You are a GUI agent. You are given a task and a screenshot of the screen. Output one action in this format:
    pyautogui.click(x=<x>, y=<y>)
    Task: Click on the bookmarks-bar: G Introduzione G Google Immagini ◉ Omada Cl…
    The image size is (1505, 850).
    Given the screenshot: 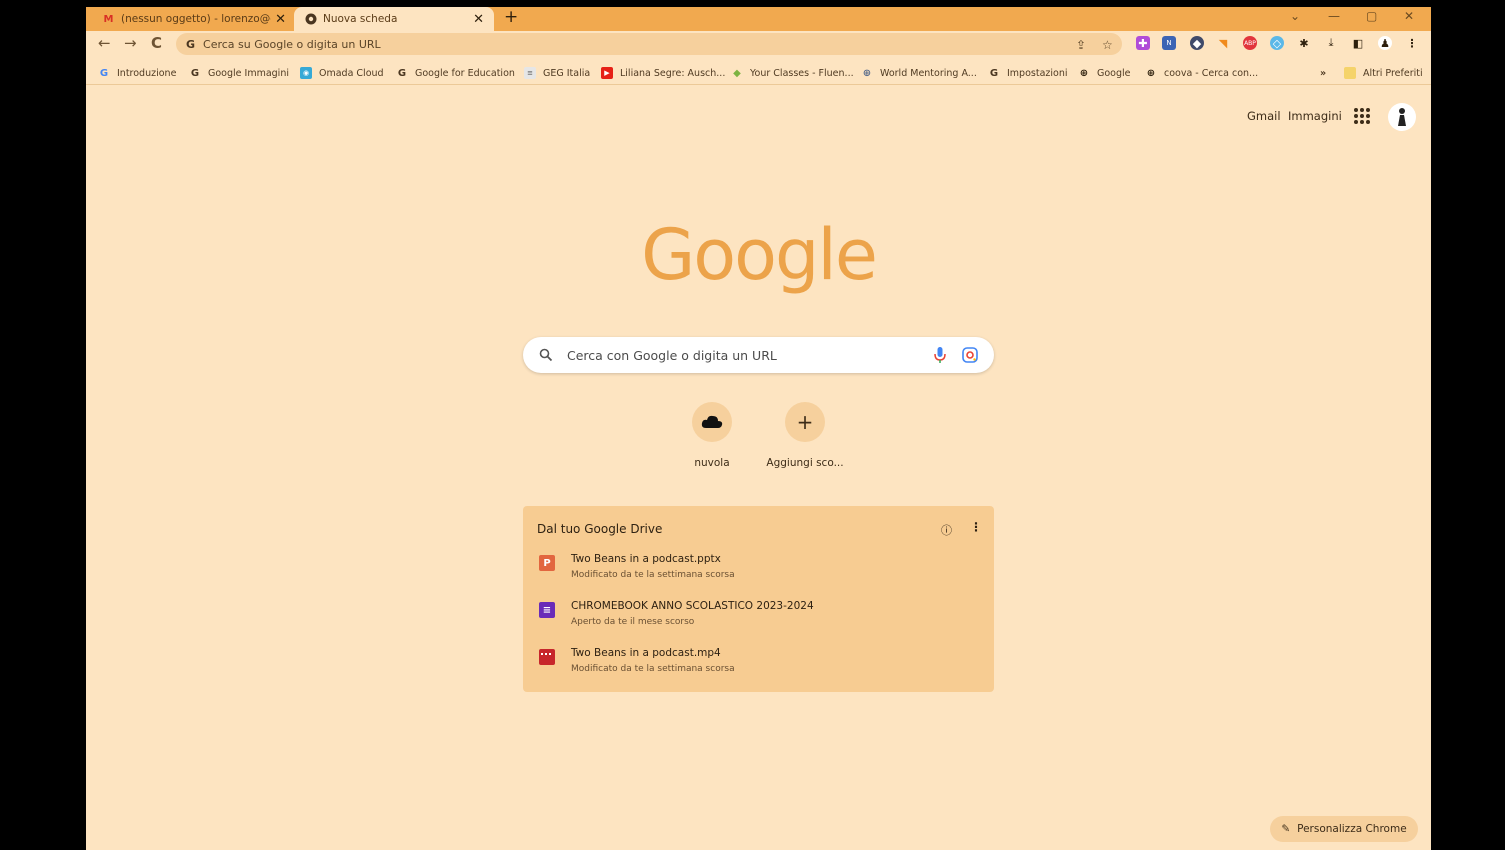 What is the action you would take?
    pyautogui.click(x=758, y=73)
    